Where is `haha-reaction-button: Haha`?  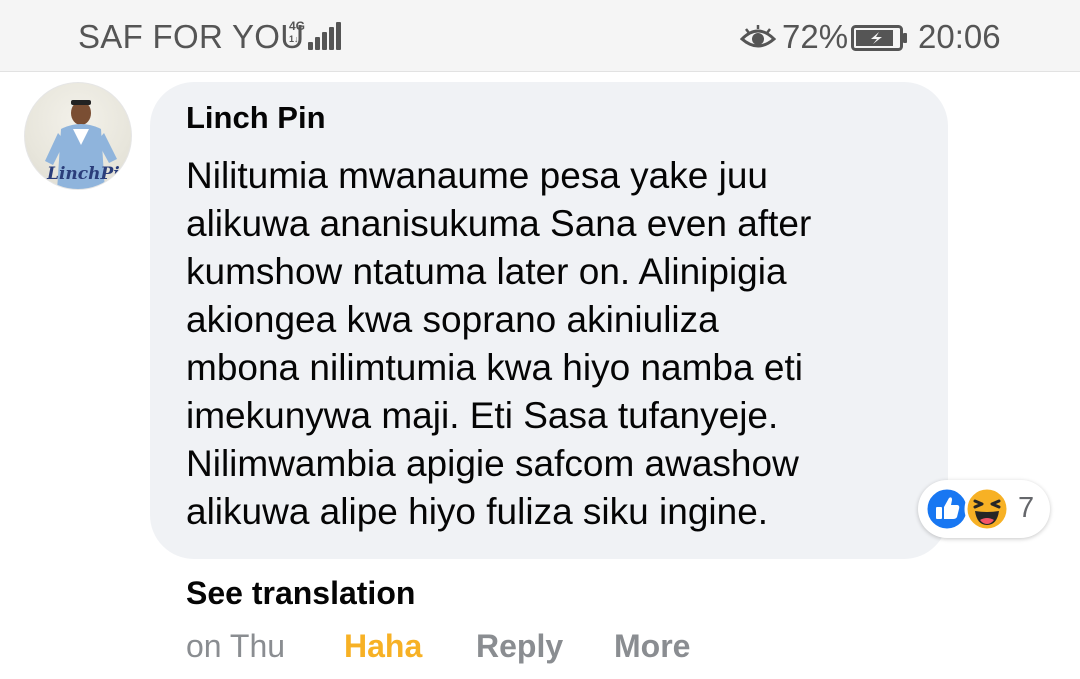
haha-reaction-button: Haha is located at coordinates (383, 646).